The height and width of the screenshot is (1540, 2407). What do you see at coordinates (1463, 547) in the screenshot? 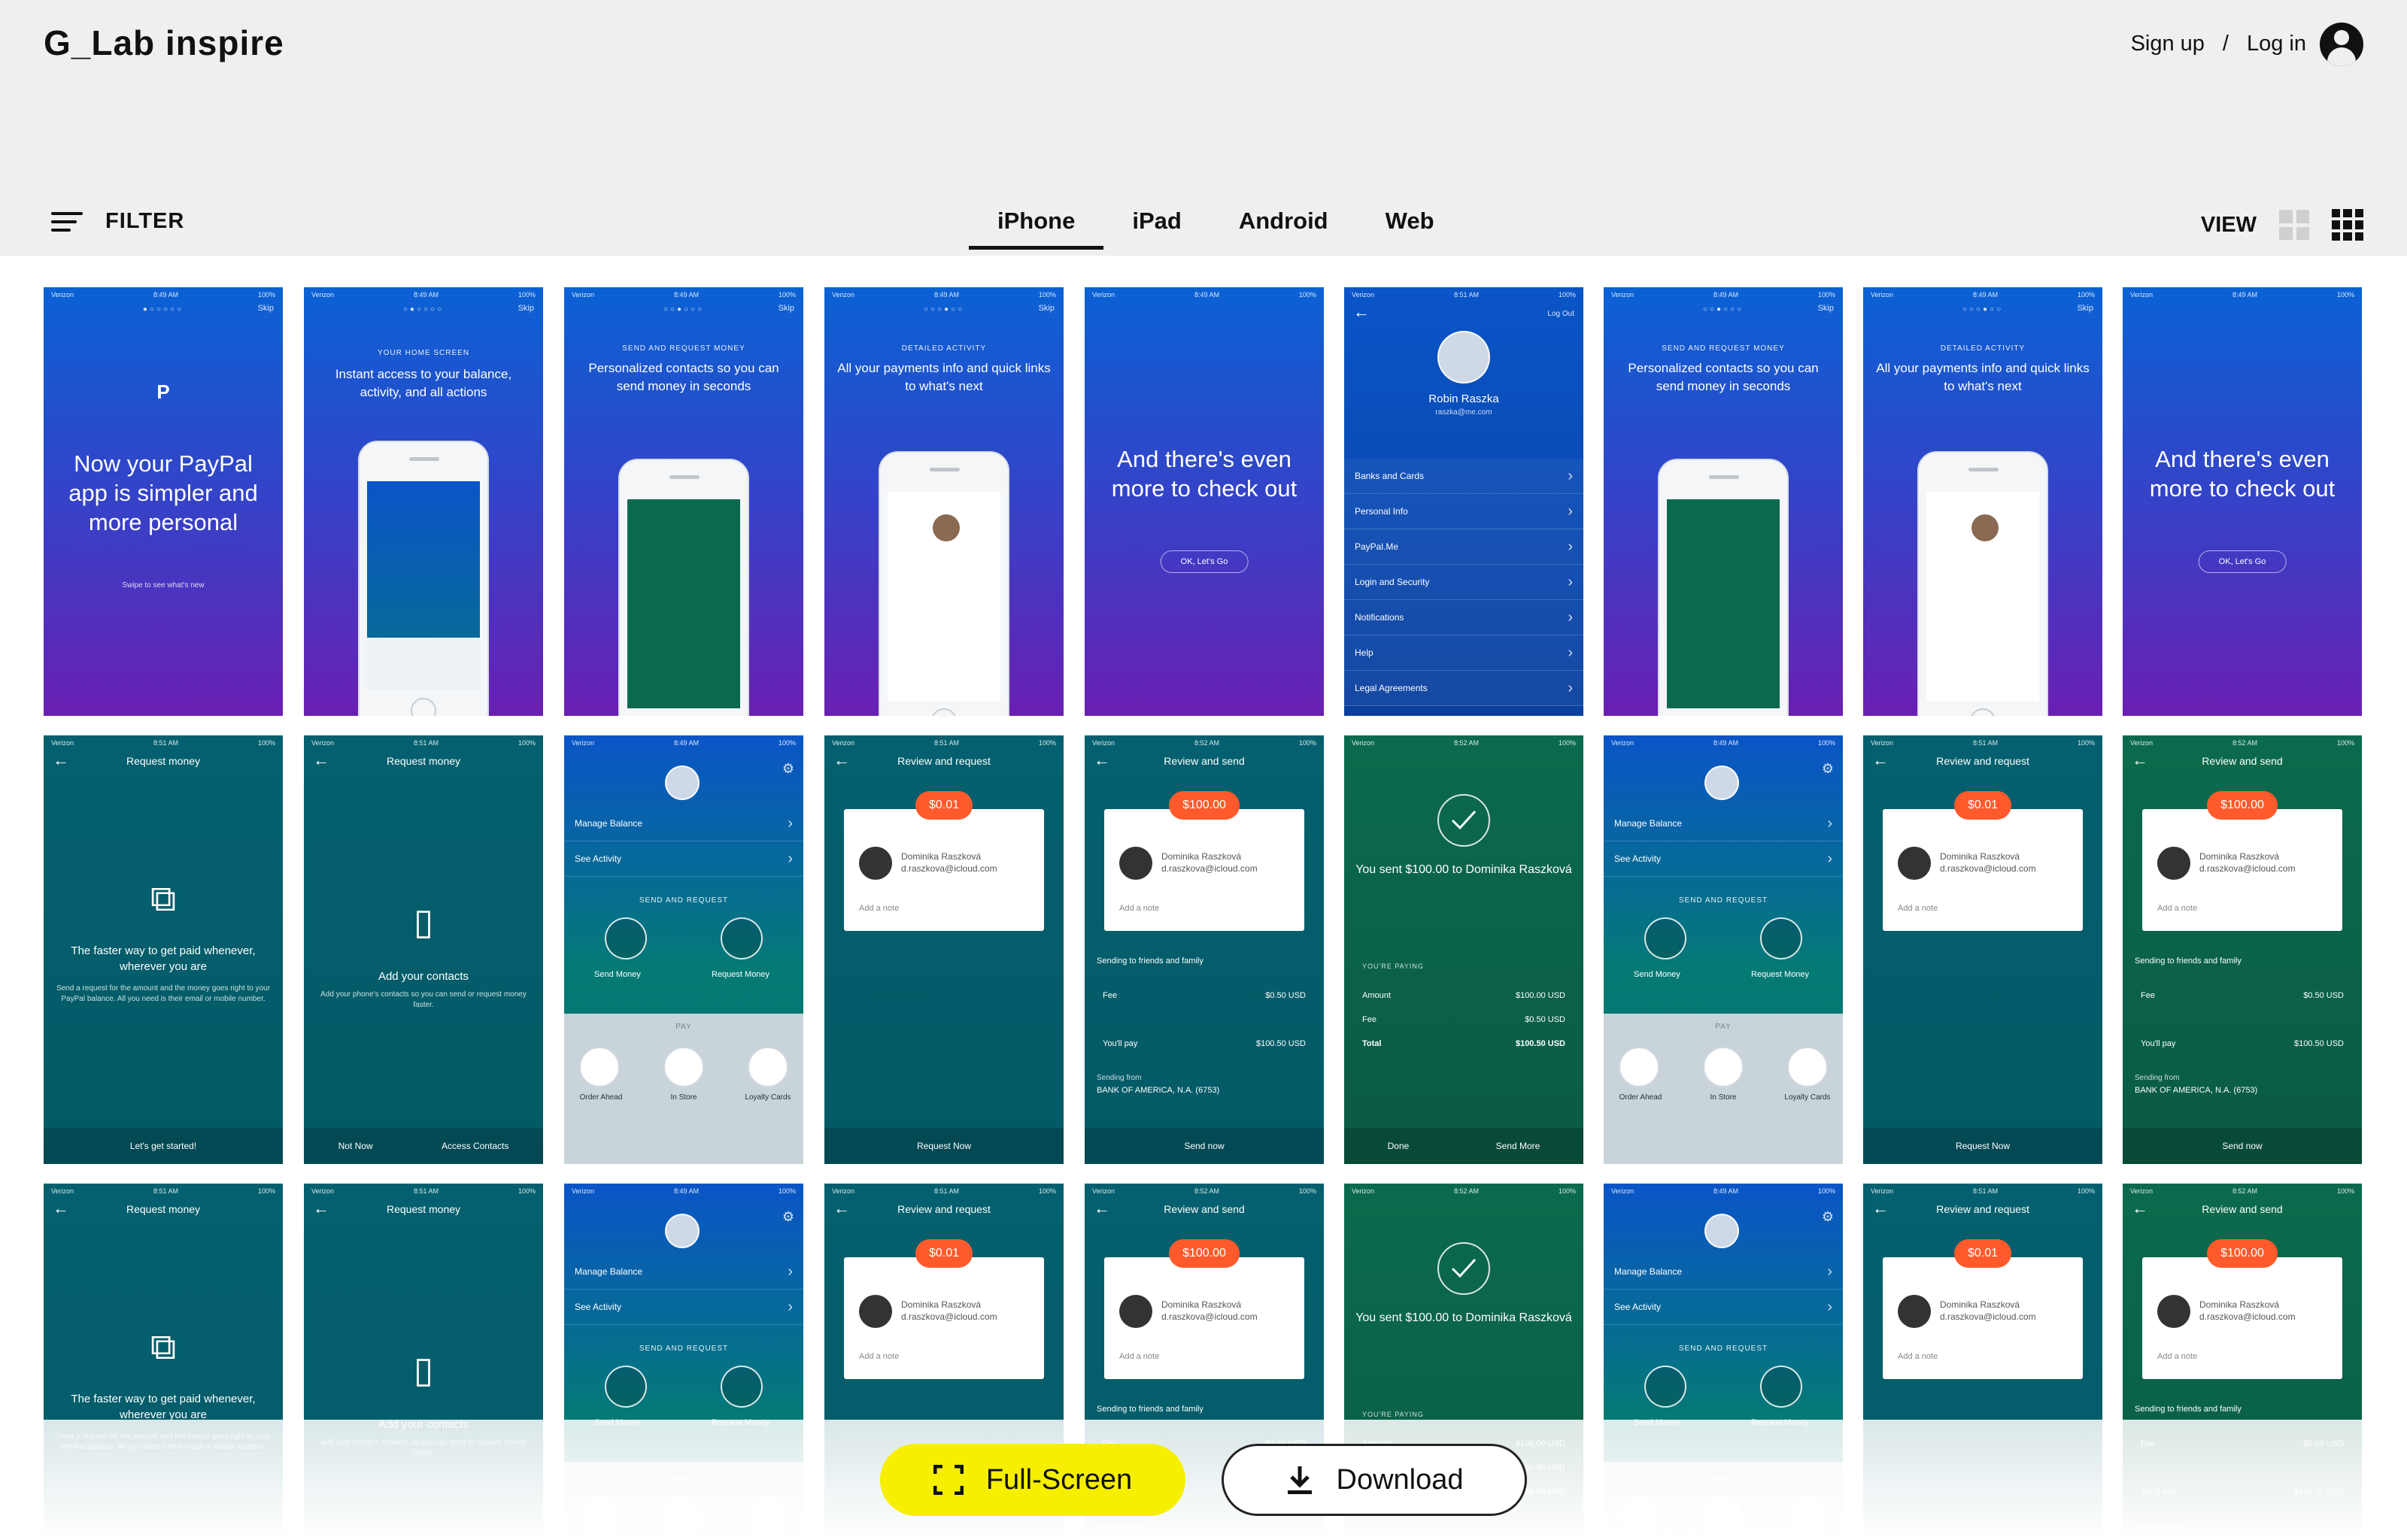
I see `menu-item: PayPal.Me` at bounding box center [1463, 547].